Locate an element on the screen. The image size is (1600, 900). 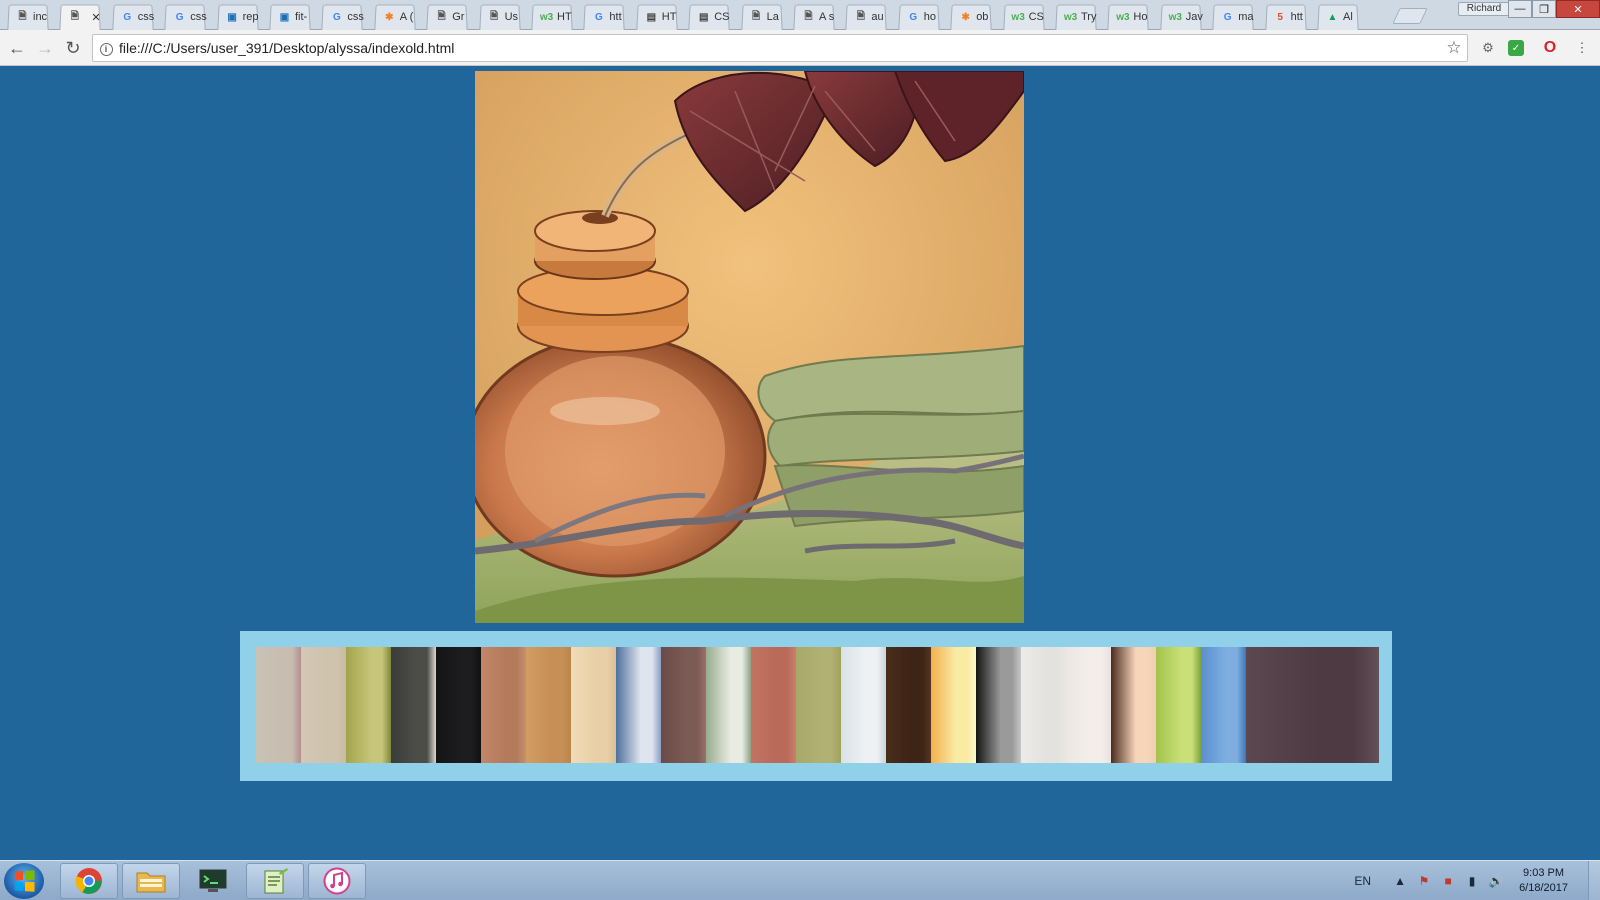
clock: 9:03 PM 6/18/2017 is located at coordinates (1543, 881).